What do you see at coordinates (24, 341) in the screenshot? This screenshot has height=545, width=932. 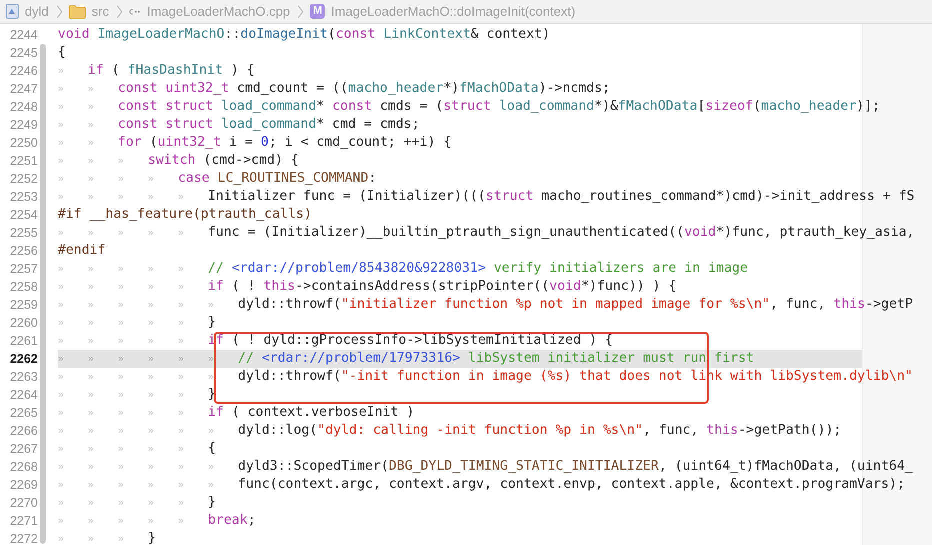 I see `line-number: 2261` at bounding box center [24, 341].